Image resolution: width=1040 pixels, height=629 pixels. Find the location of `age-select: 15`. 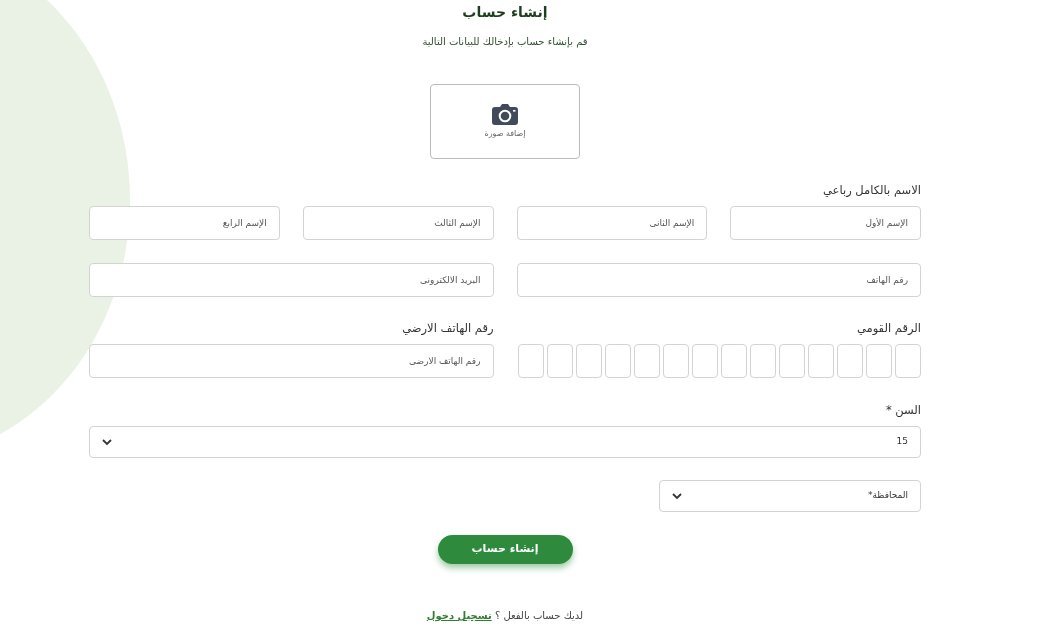

age-select: 15 is located at coordinates (505, 442).